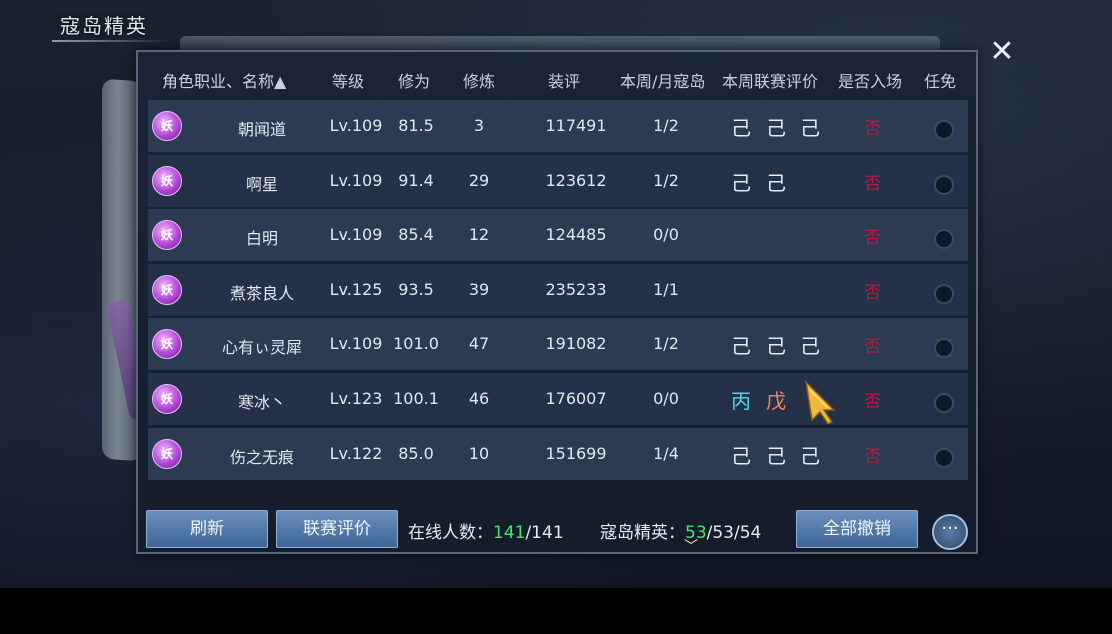 The image size is (1112, 634). What do you see at coordinates (261, 129) in the screenshot?
I see `cell-name: 朝闻道` at bounding box center [261, 129].